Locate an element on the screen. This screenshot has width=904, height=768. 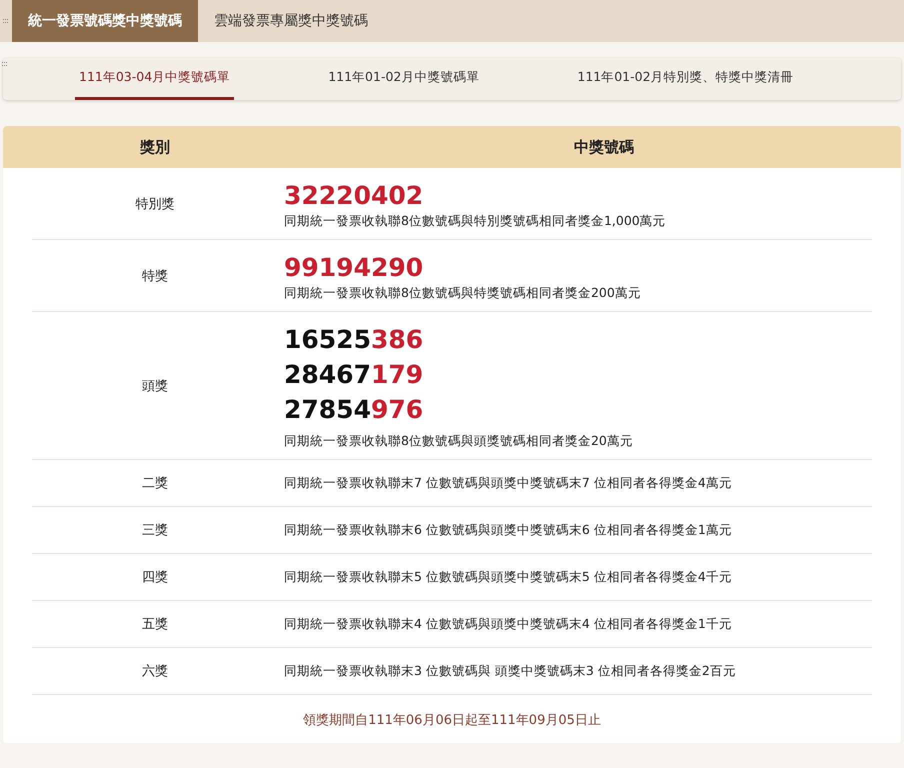
prize-description: 同期統一發票收執聯末4 位數號碼與頭獎中獎號碼末4 位相同者各得獎金1千元 is located at coordinates (508, 624).